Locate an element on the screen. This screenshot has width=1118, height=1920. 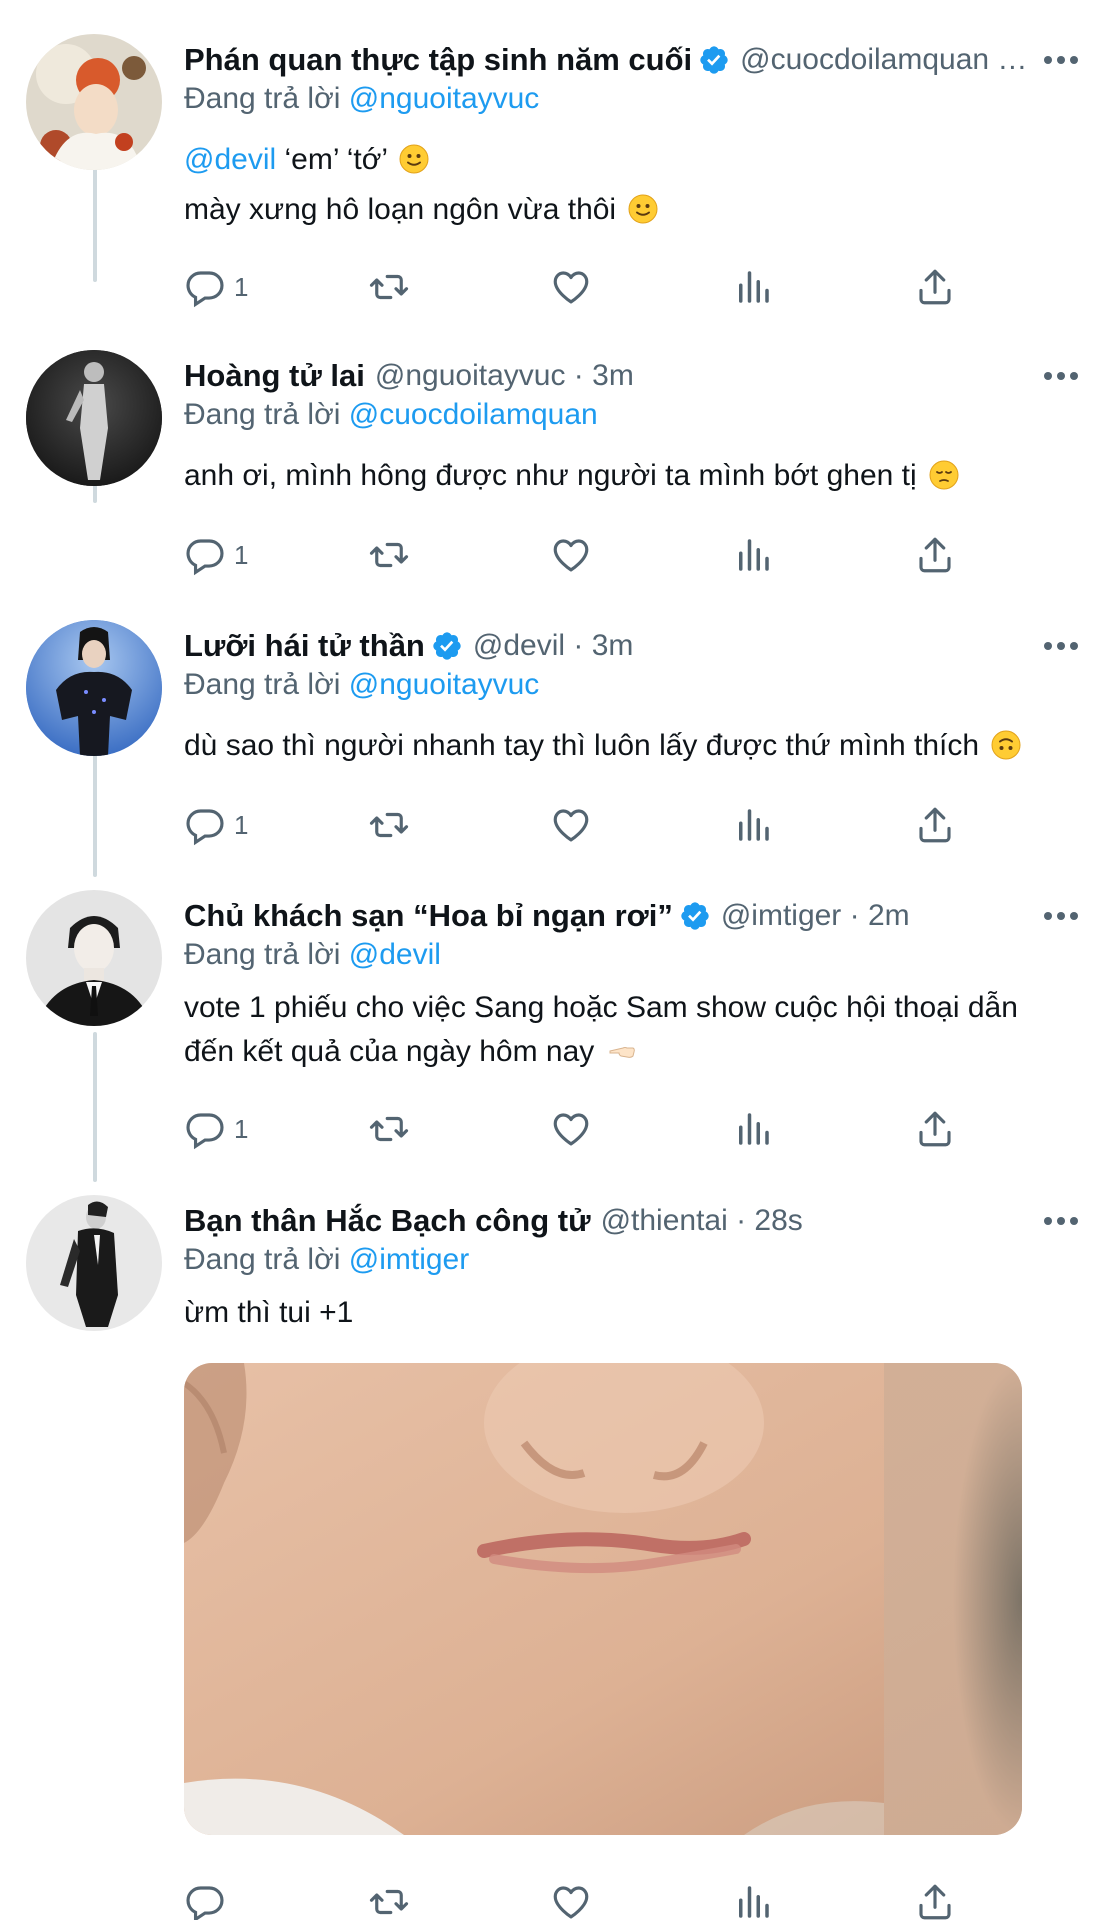
mention-link: @devil is located at coordinates (230, 159).